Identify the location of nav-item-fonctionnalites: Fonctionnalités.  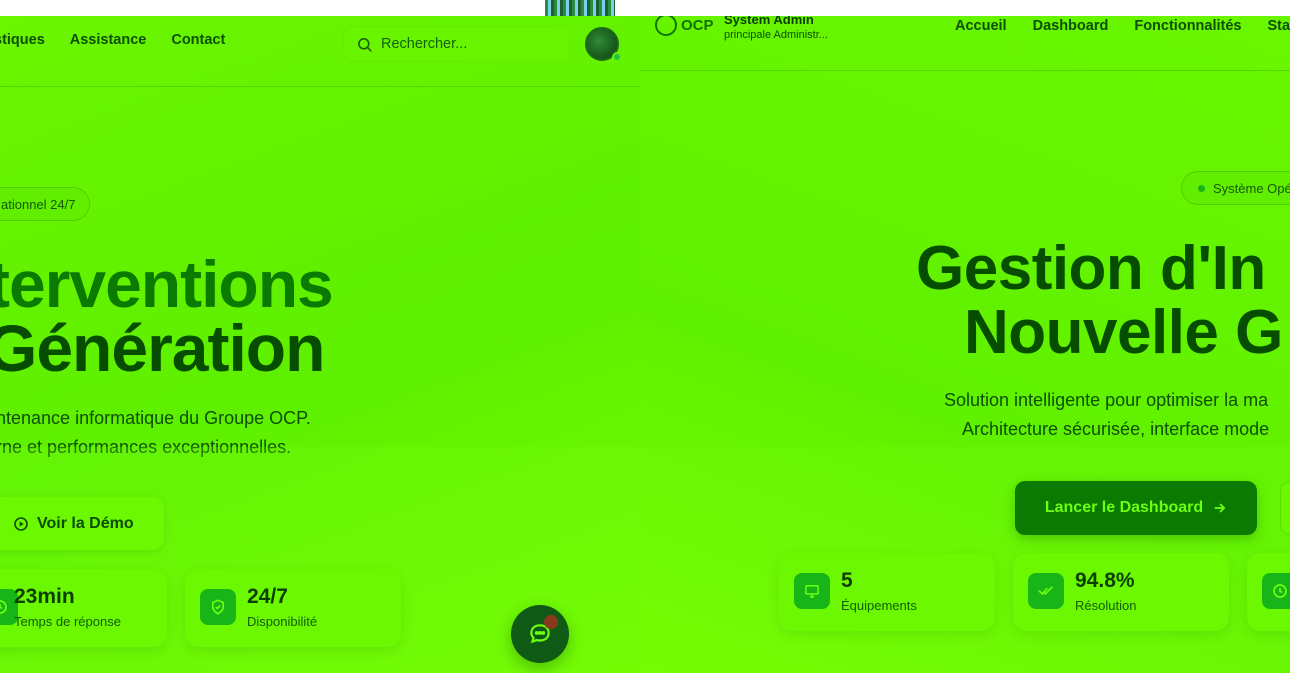
(1187, 26).